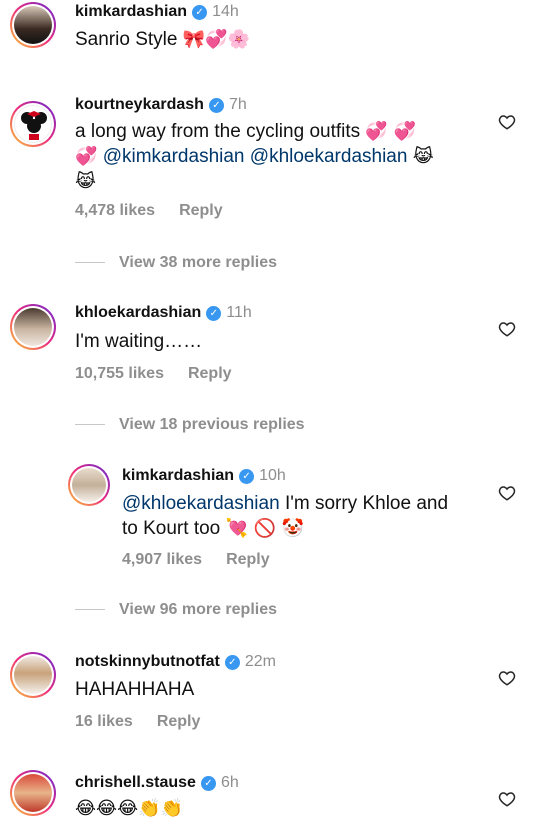  Describe the element at coordinates (237, 104) in the screenshot. I see `timestamp: 7h` at that location.